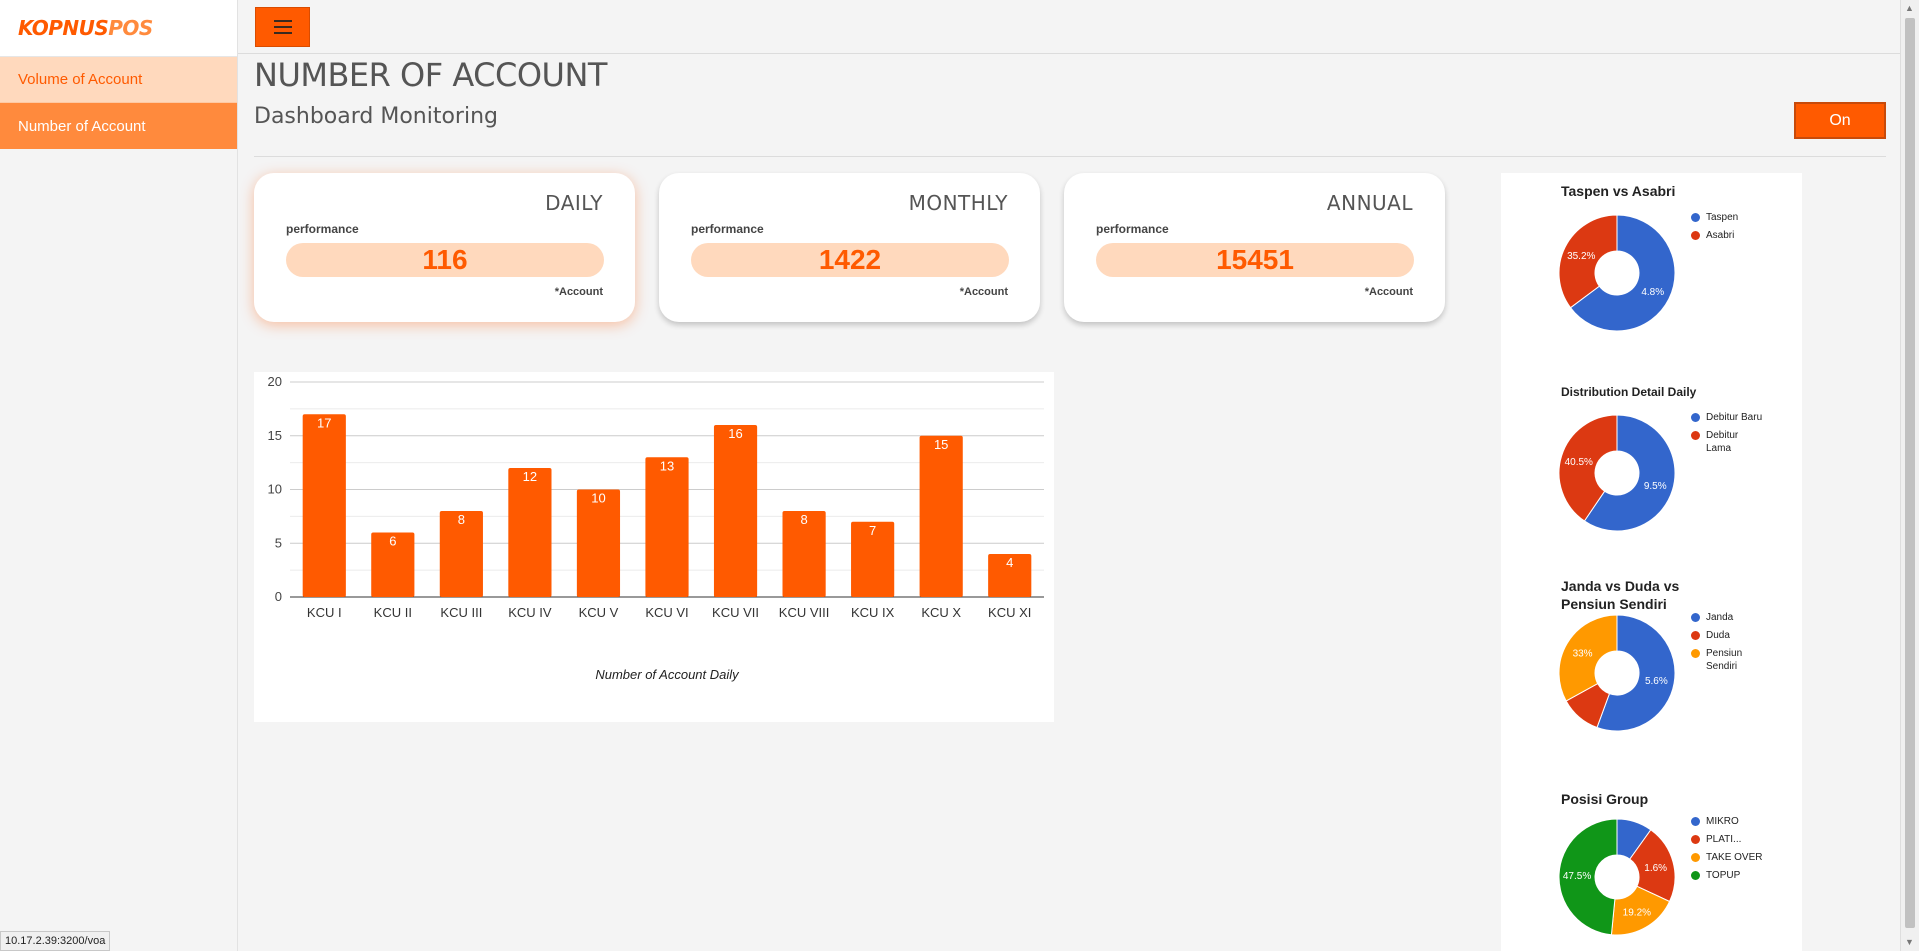  Describe the element at coordinates (1728, 442) in the screenshot. I see `legend-item: Debitur Lama` at that location.